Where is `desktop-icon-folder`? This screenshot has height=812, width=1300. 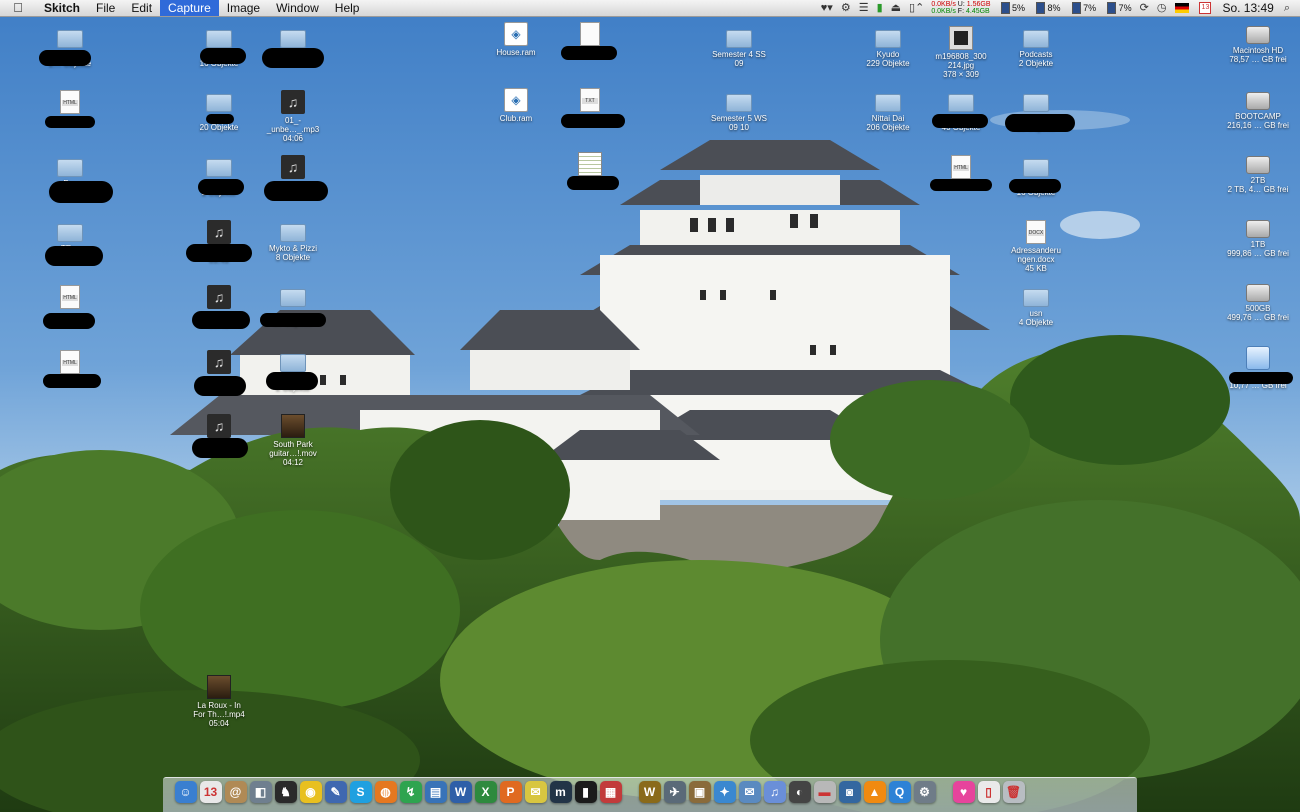 desktop-icon-folder is located at coordinates (293, 47).